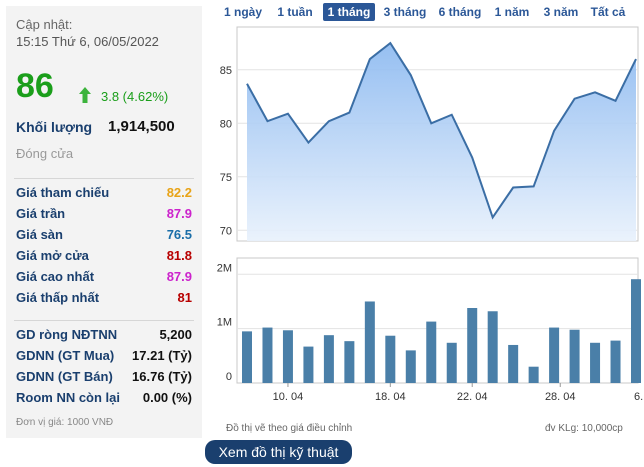  I want to click on x-tick-label: 22. 04, so click(472, 397).